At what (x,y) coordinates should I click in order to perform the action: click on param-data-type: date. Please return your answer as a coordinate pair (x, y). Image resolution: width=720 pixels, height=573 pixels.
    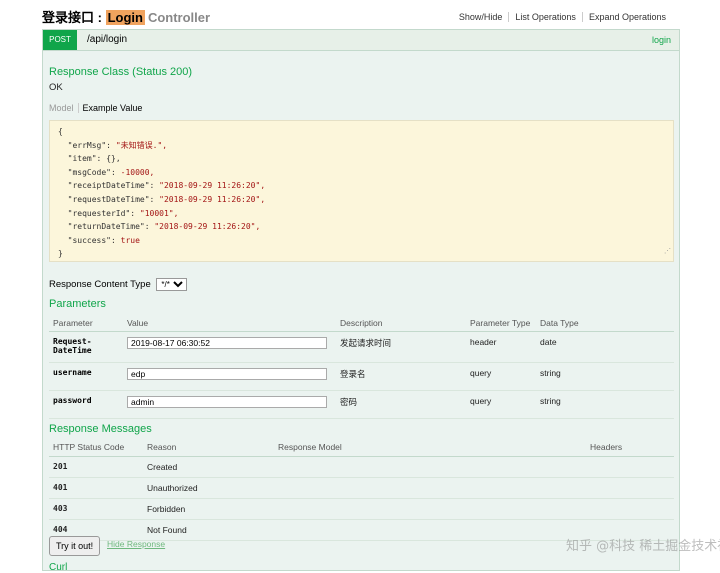
    Looking at the image, I should click on (548, 341).